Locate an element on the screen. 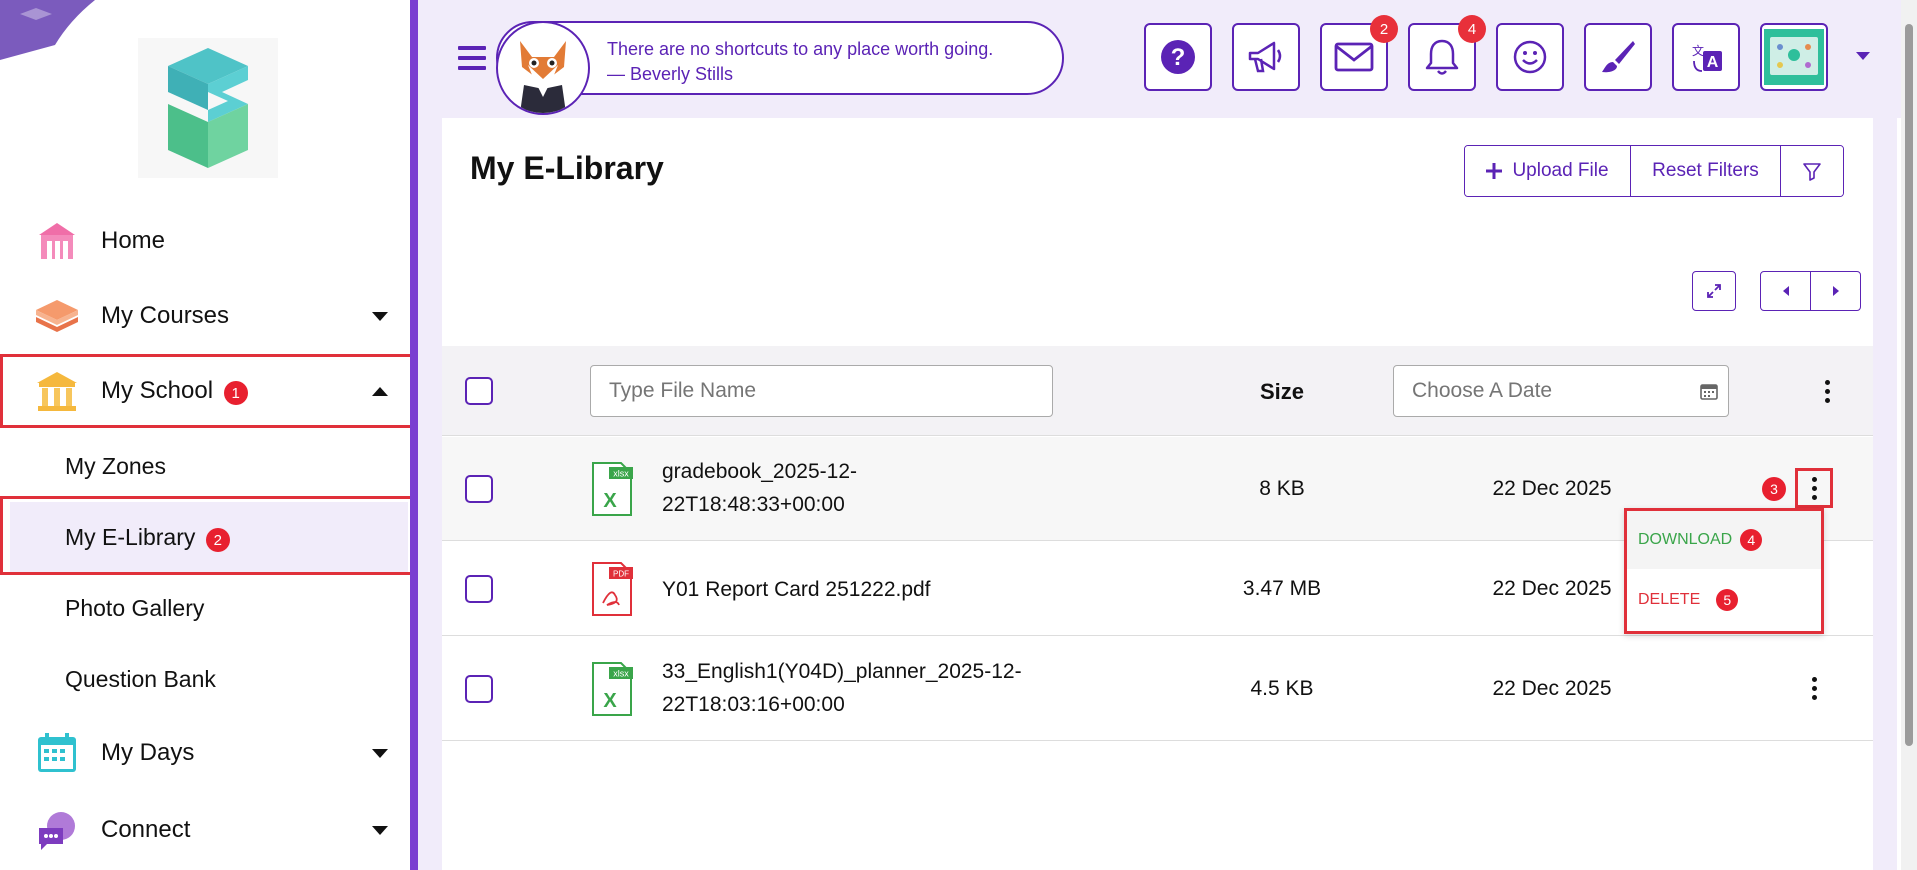 The height and width of the screenshot is (870, 1917). help-button: ? is located at coordinates (1178, 57).